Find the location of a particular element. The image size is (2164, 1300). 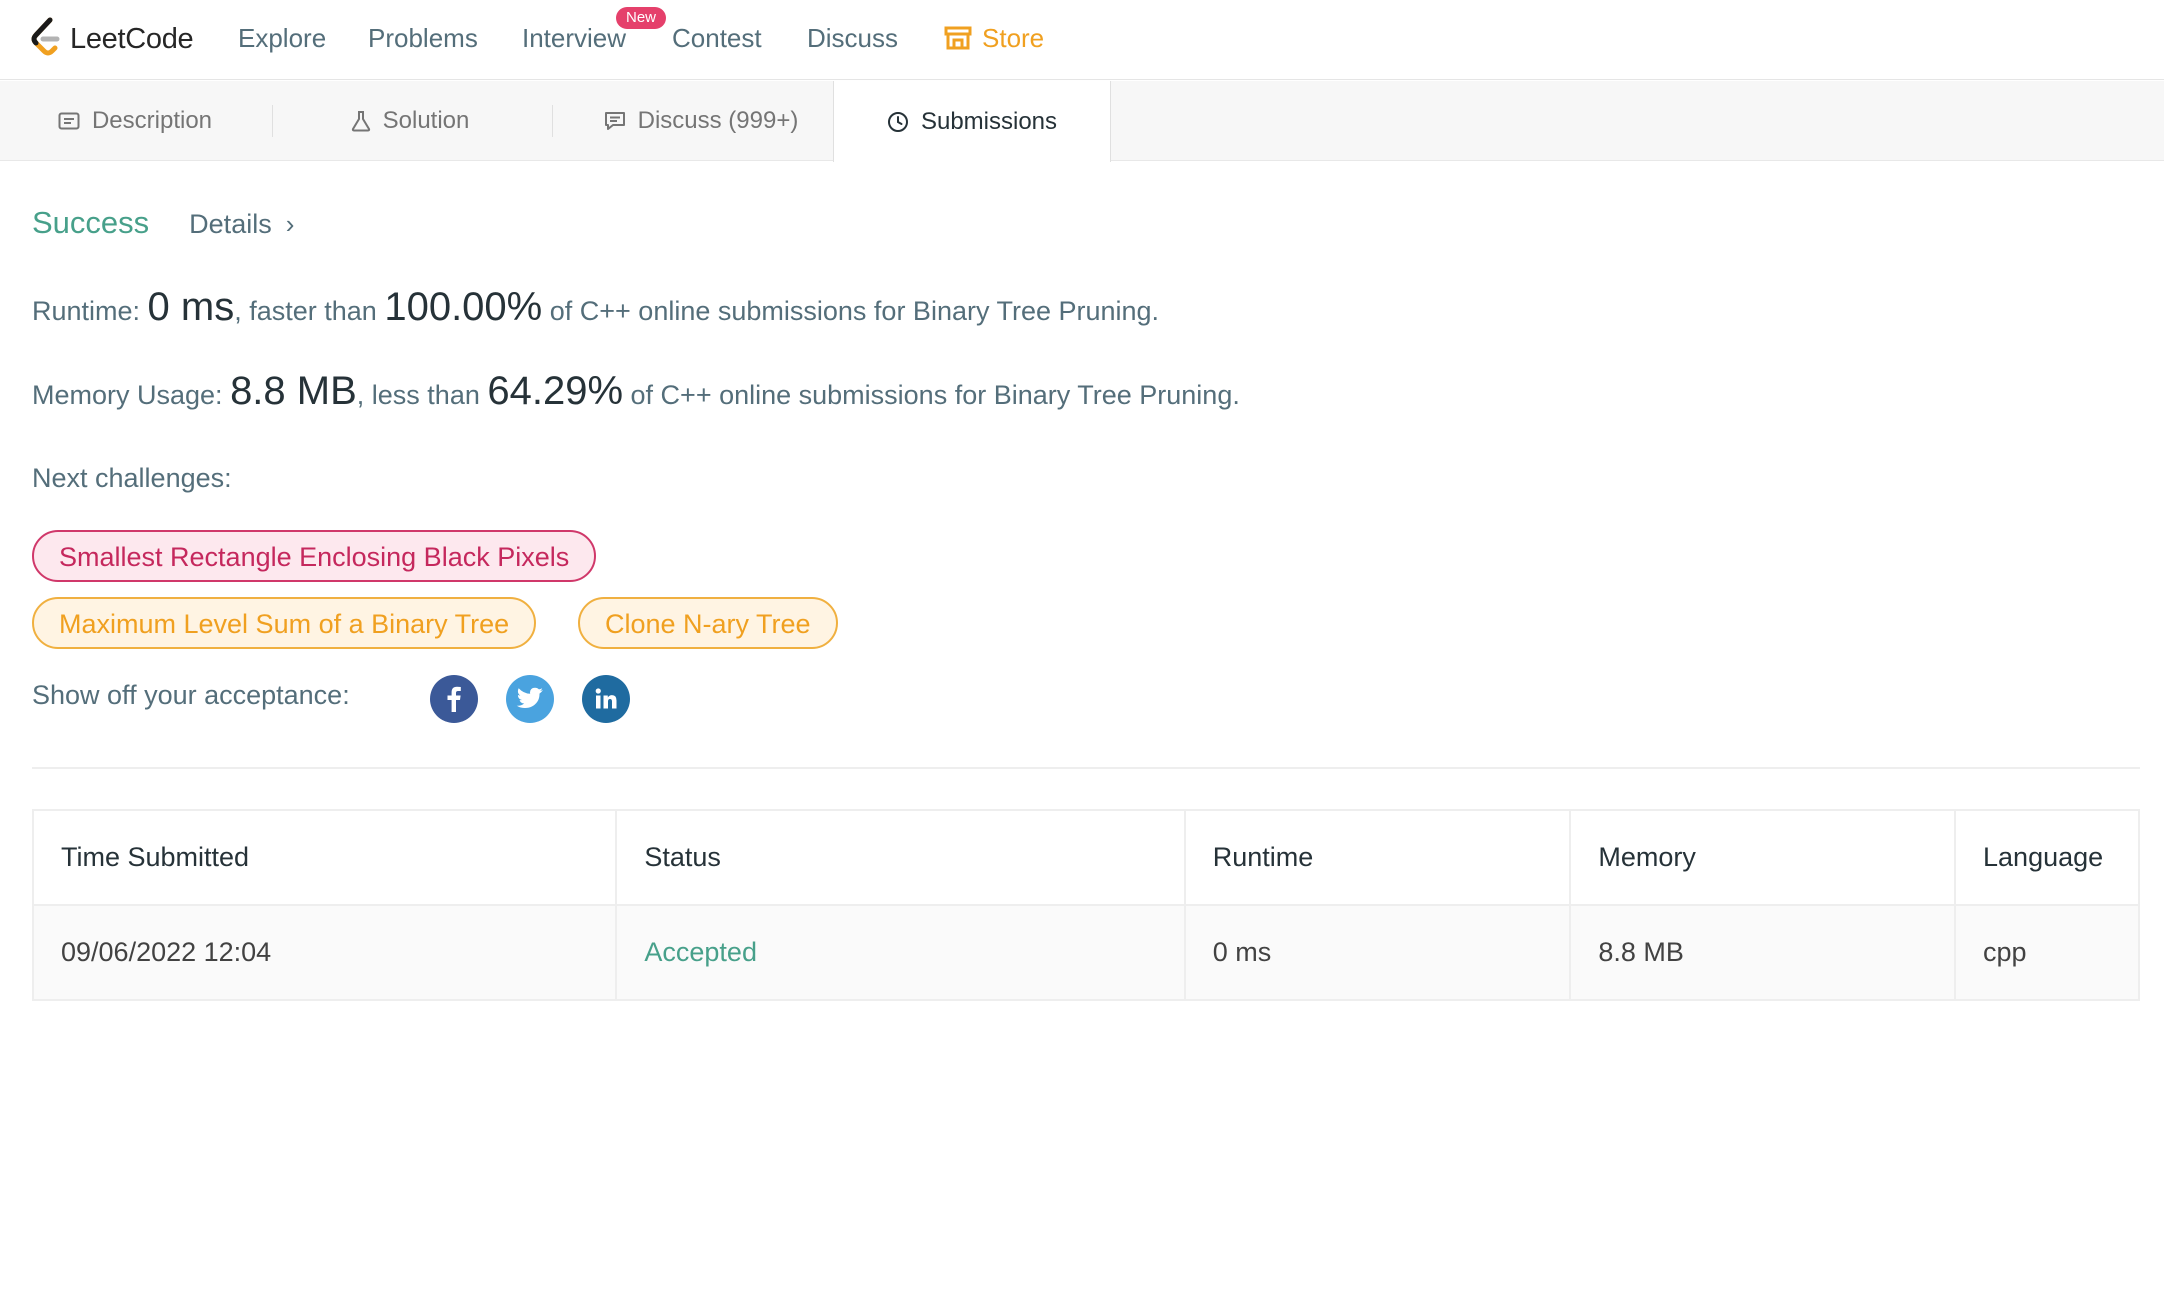

linkedin-share-button is located at coordinates (606, 699).